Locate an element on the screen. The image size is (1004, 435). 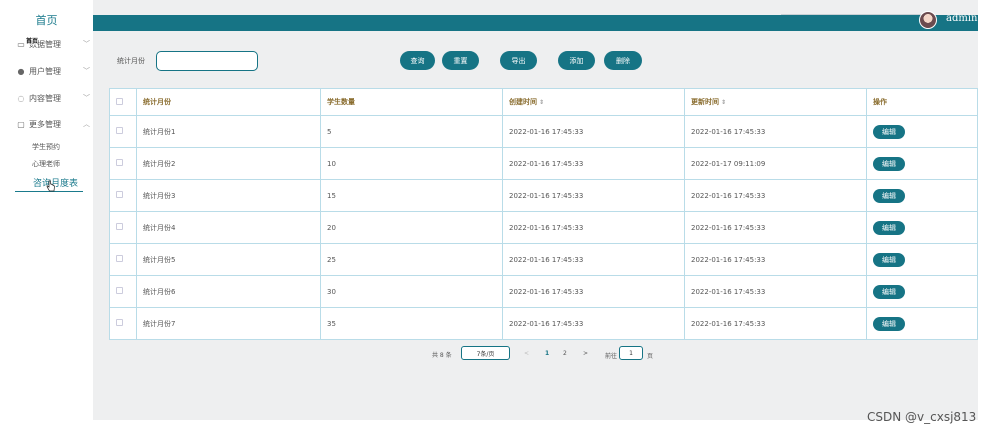
page-size-value: 7条/页 is located at coordinates (485, 354).